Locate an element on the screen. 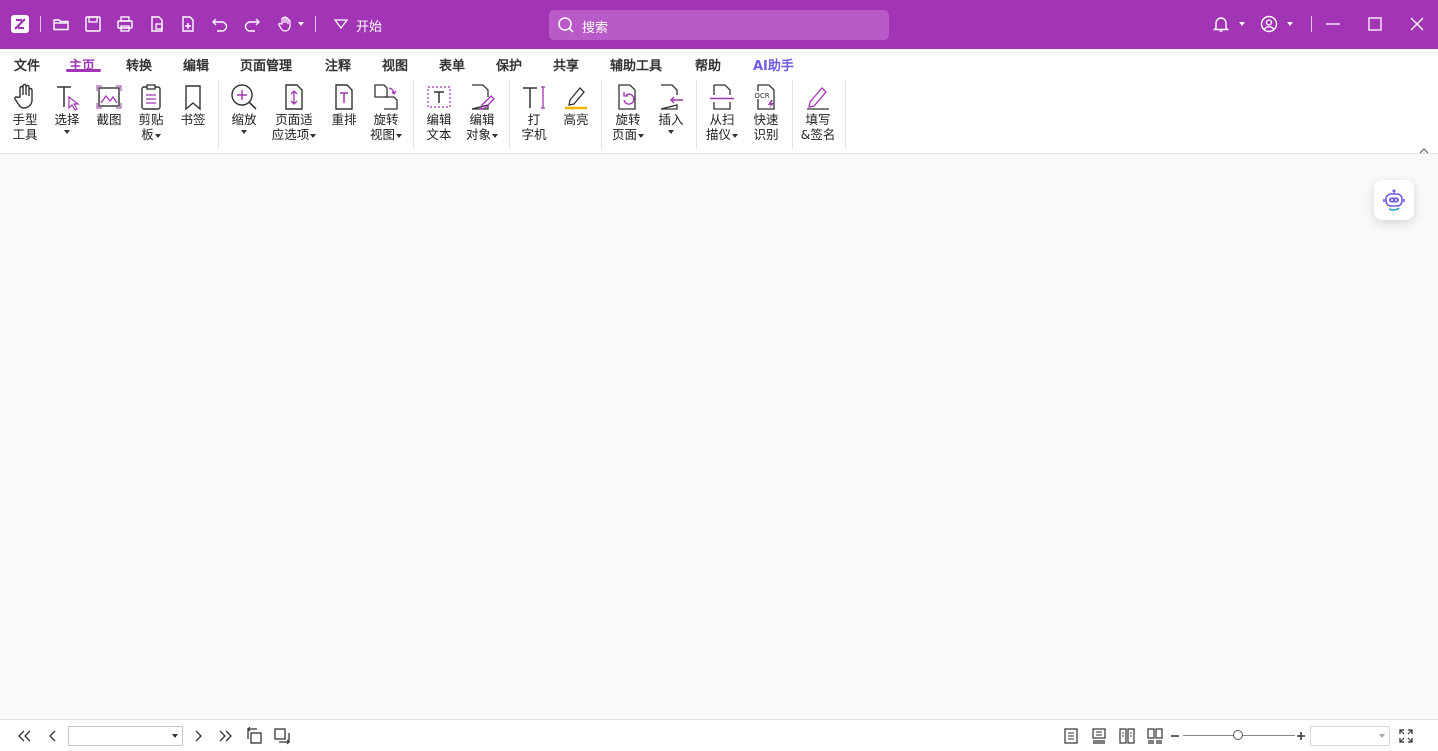 The image size is (1438, 751). previous-page-icon is located at coordinates (53, 736).